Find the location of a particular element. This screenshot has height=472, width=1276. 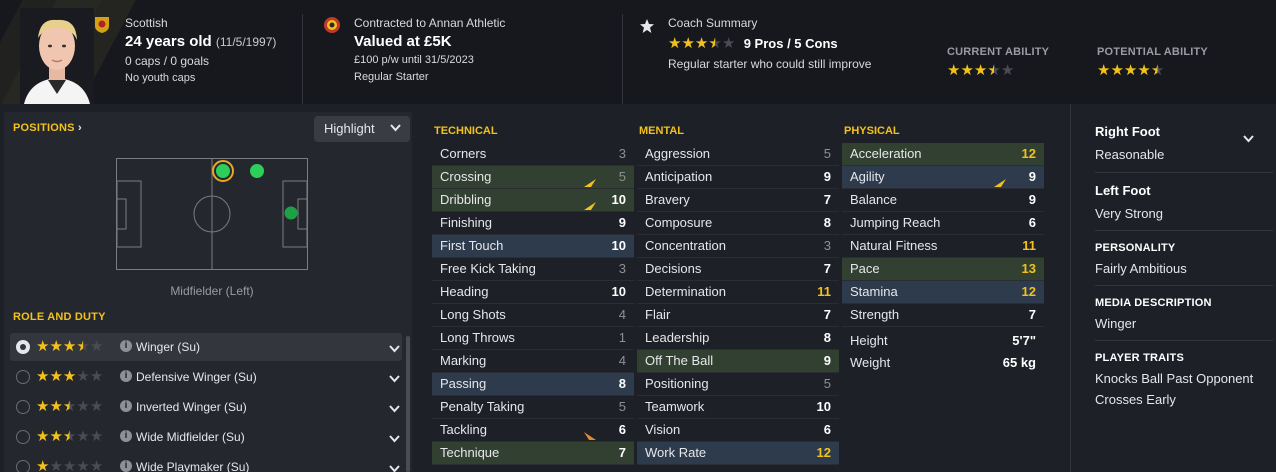

attribute-row: Finishing 9 is located at coordinates (533, 223).